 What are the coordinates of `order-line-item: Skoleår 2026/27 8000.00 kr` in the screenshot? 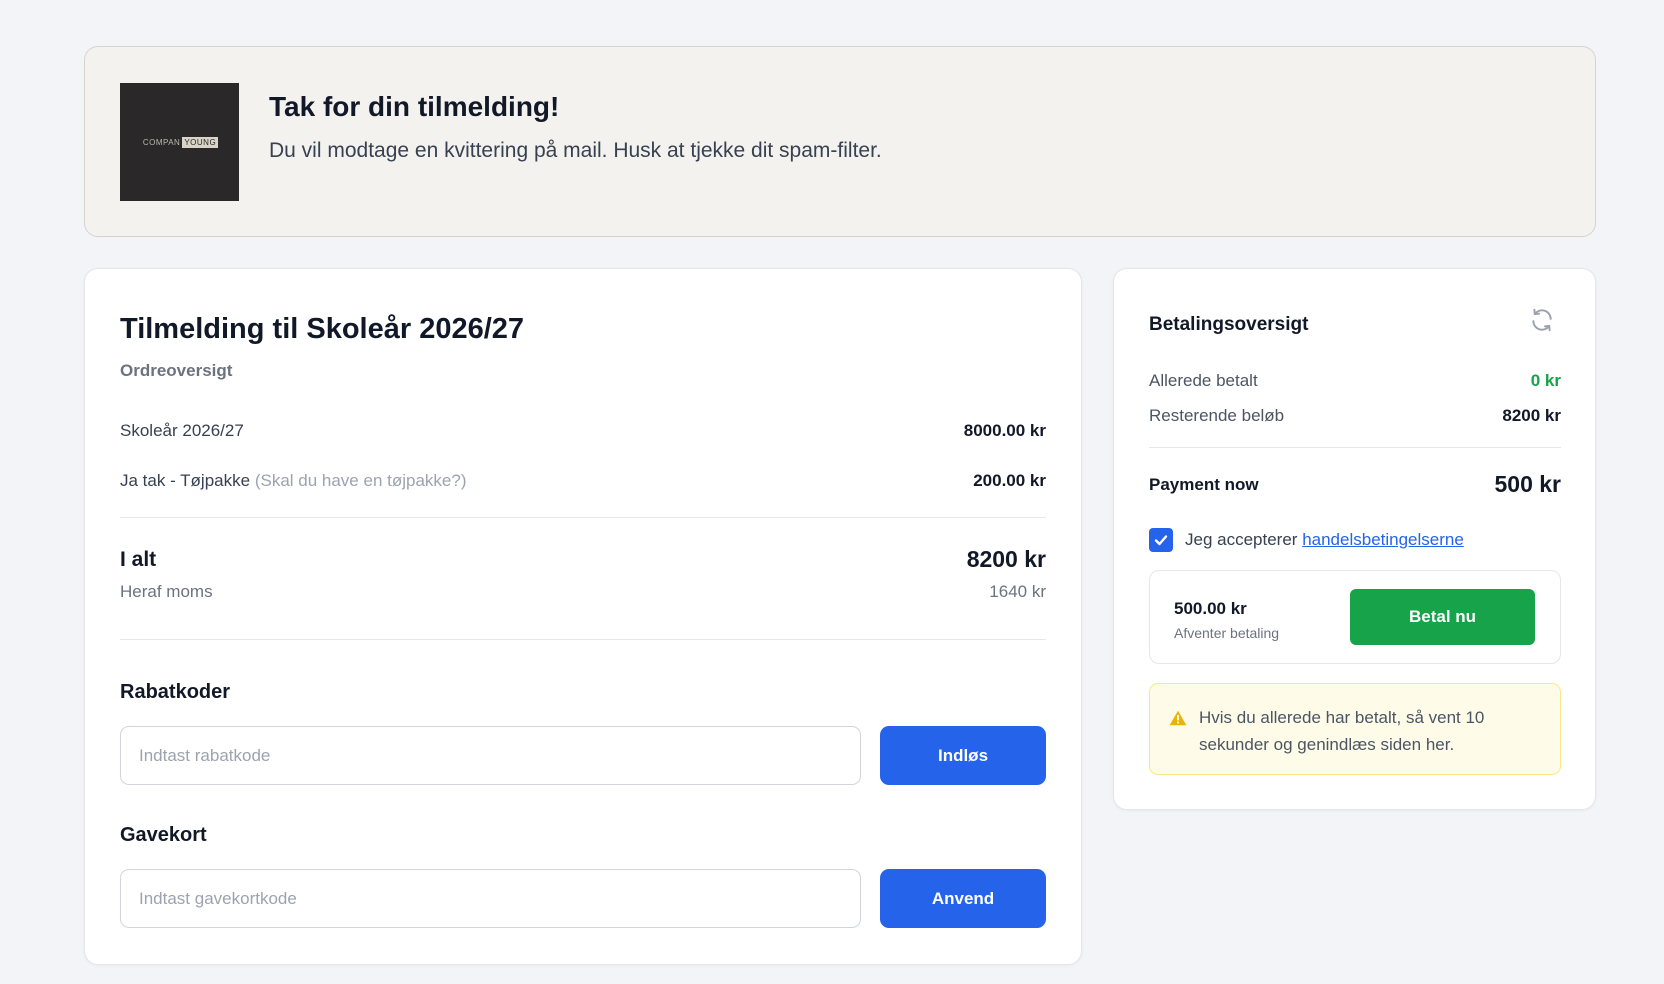 It's located at (583, 431).